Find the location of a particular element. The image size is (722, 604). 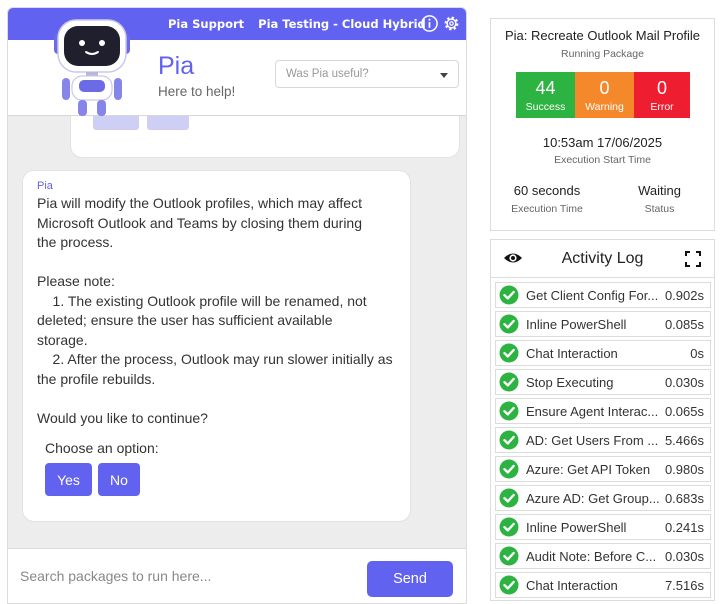

tenant-link: Pia Testing - Cloud Hybrid is located at coordinates (342, 24).